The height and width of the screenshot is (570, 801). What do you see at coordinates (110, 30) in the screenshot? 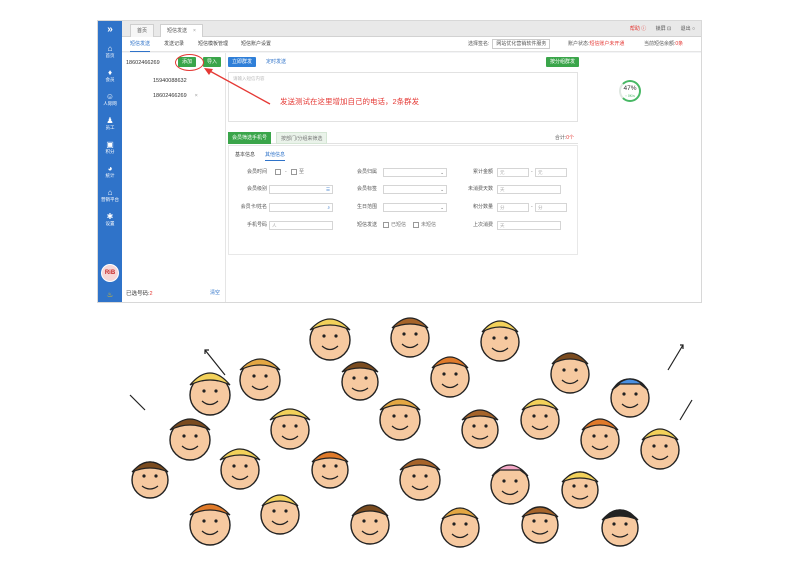
I see `collapse-sidebar-button: »` at bounding box center [110, 30].